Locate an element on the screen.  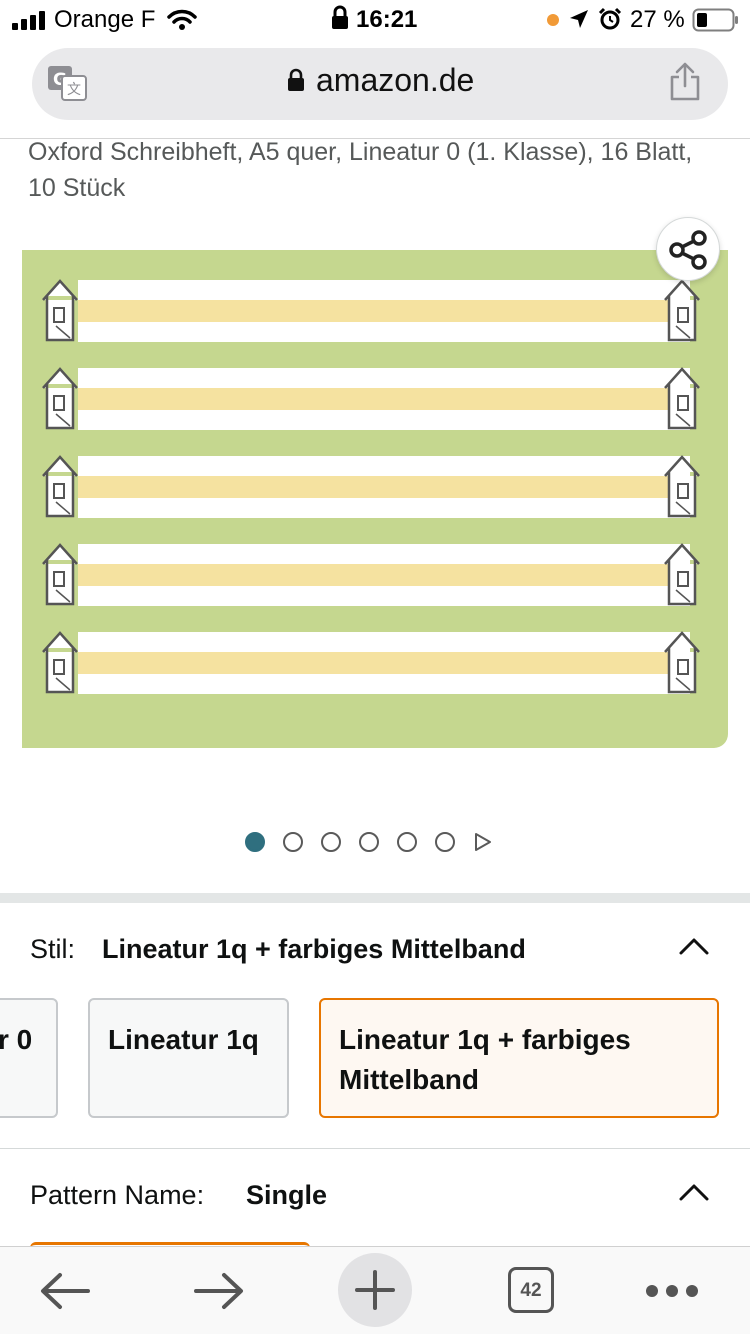
pattern-label: Pattern Name: is located at coordinates (117, 1195).